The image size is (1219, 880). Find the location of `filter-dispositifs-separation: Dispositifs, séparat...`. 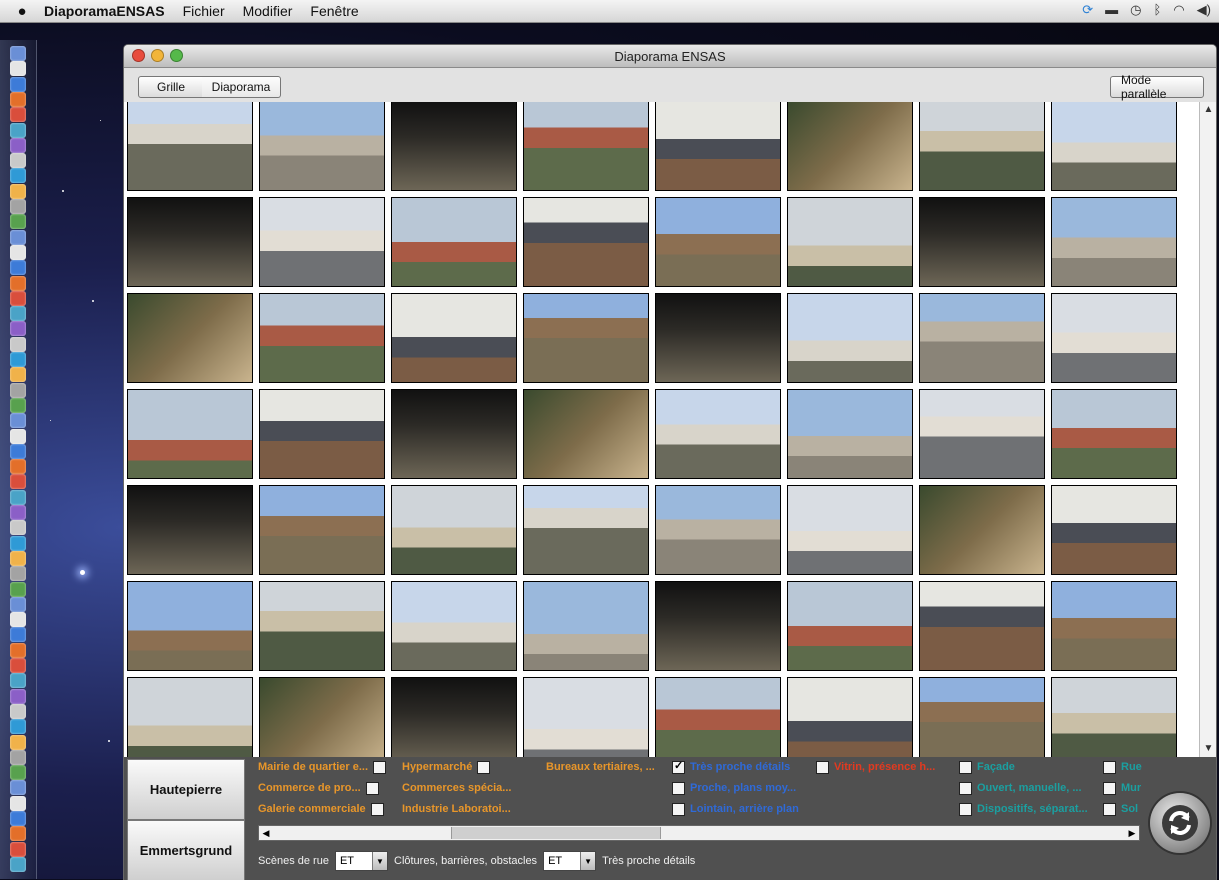

filter-dispositifs-separation: Dispositifs, séparat... is located at coordinates (1023, 809).